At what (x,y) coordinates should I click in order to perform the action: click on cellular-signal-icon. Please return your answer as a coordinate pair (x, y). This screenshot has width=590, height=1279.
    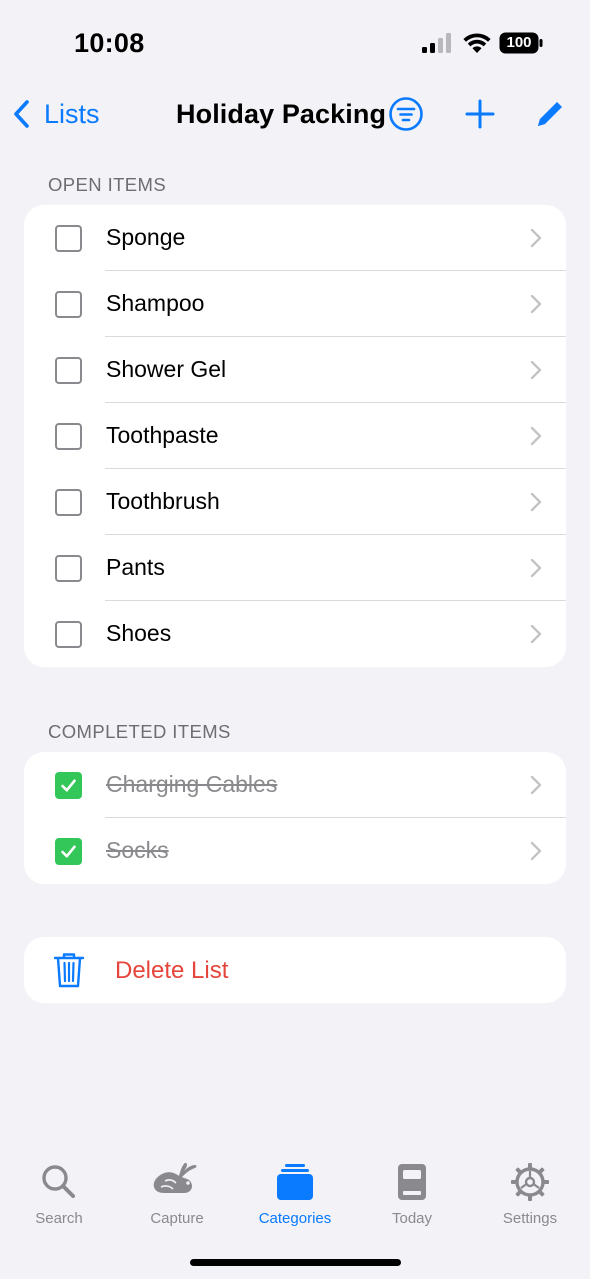
    Looking at the image, I should click on (436, 43).